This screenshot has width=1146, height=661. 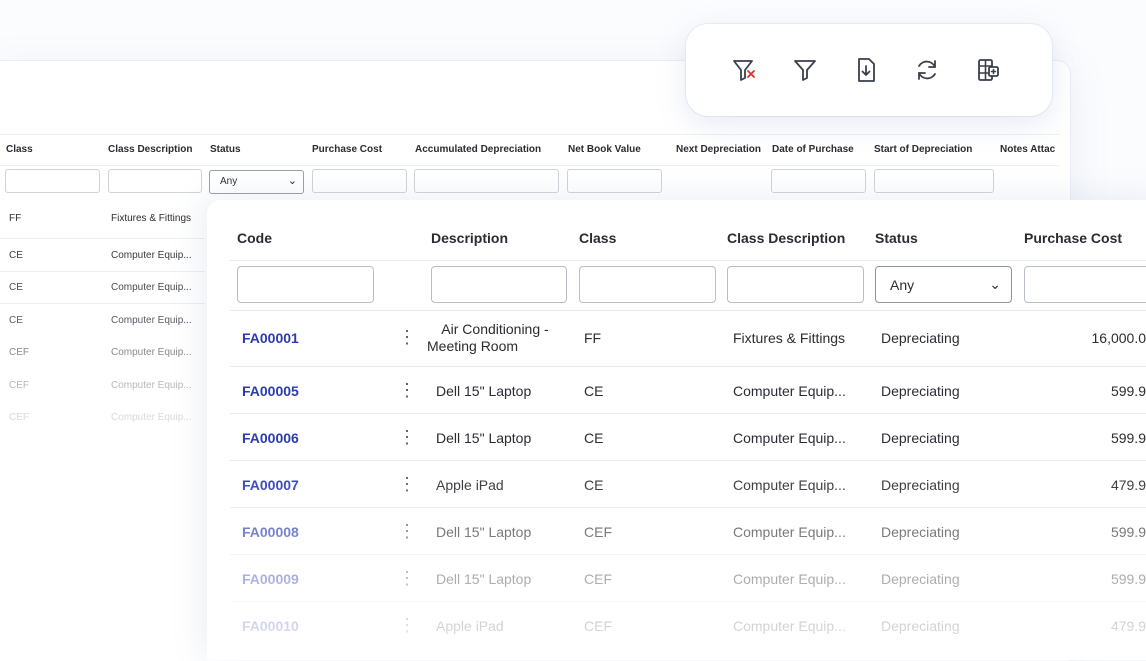 I want to click on back-filter-accumulated-depreciation, so click(x=486, y=181).